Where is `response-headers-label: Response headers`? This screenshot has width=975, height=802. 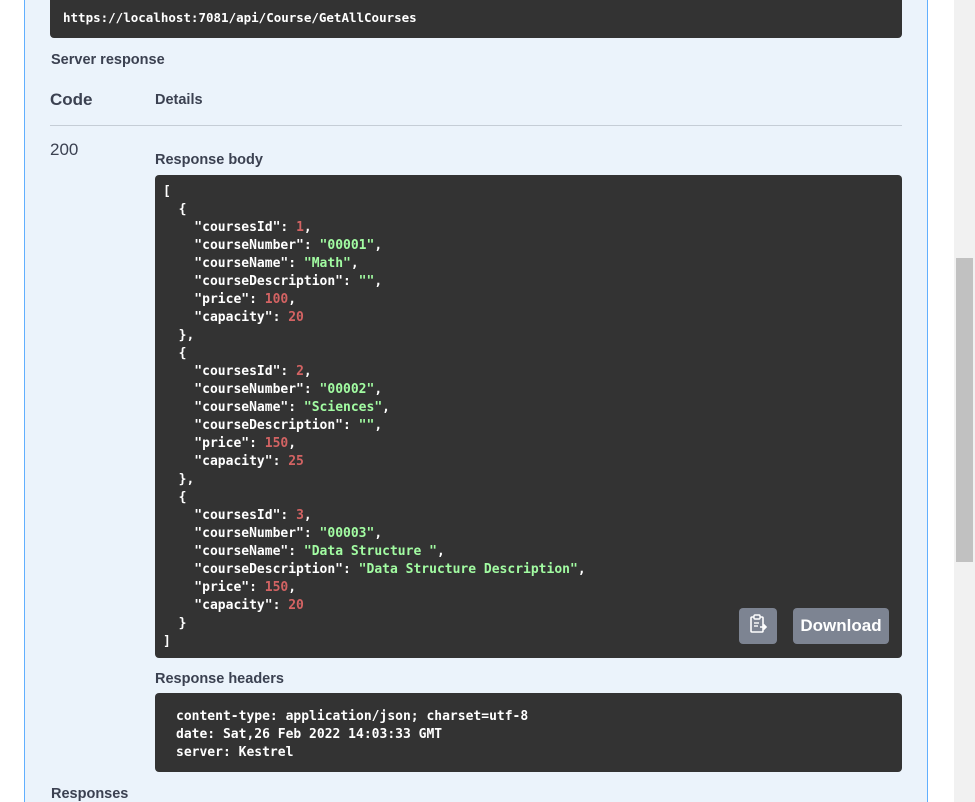 response-headers-label: Response headers is located at coordinates (219, 679).